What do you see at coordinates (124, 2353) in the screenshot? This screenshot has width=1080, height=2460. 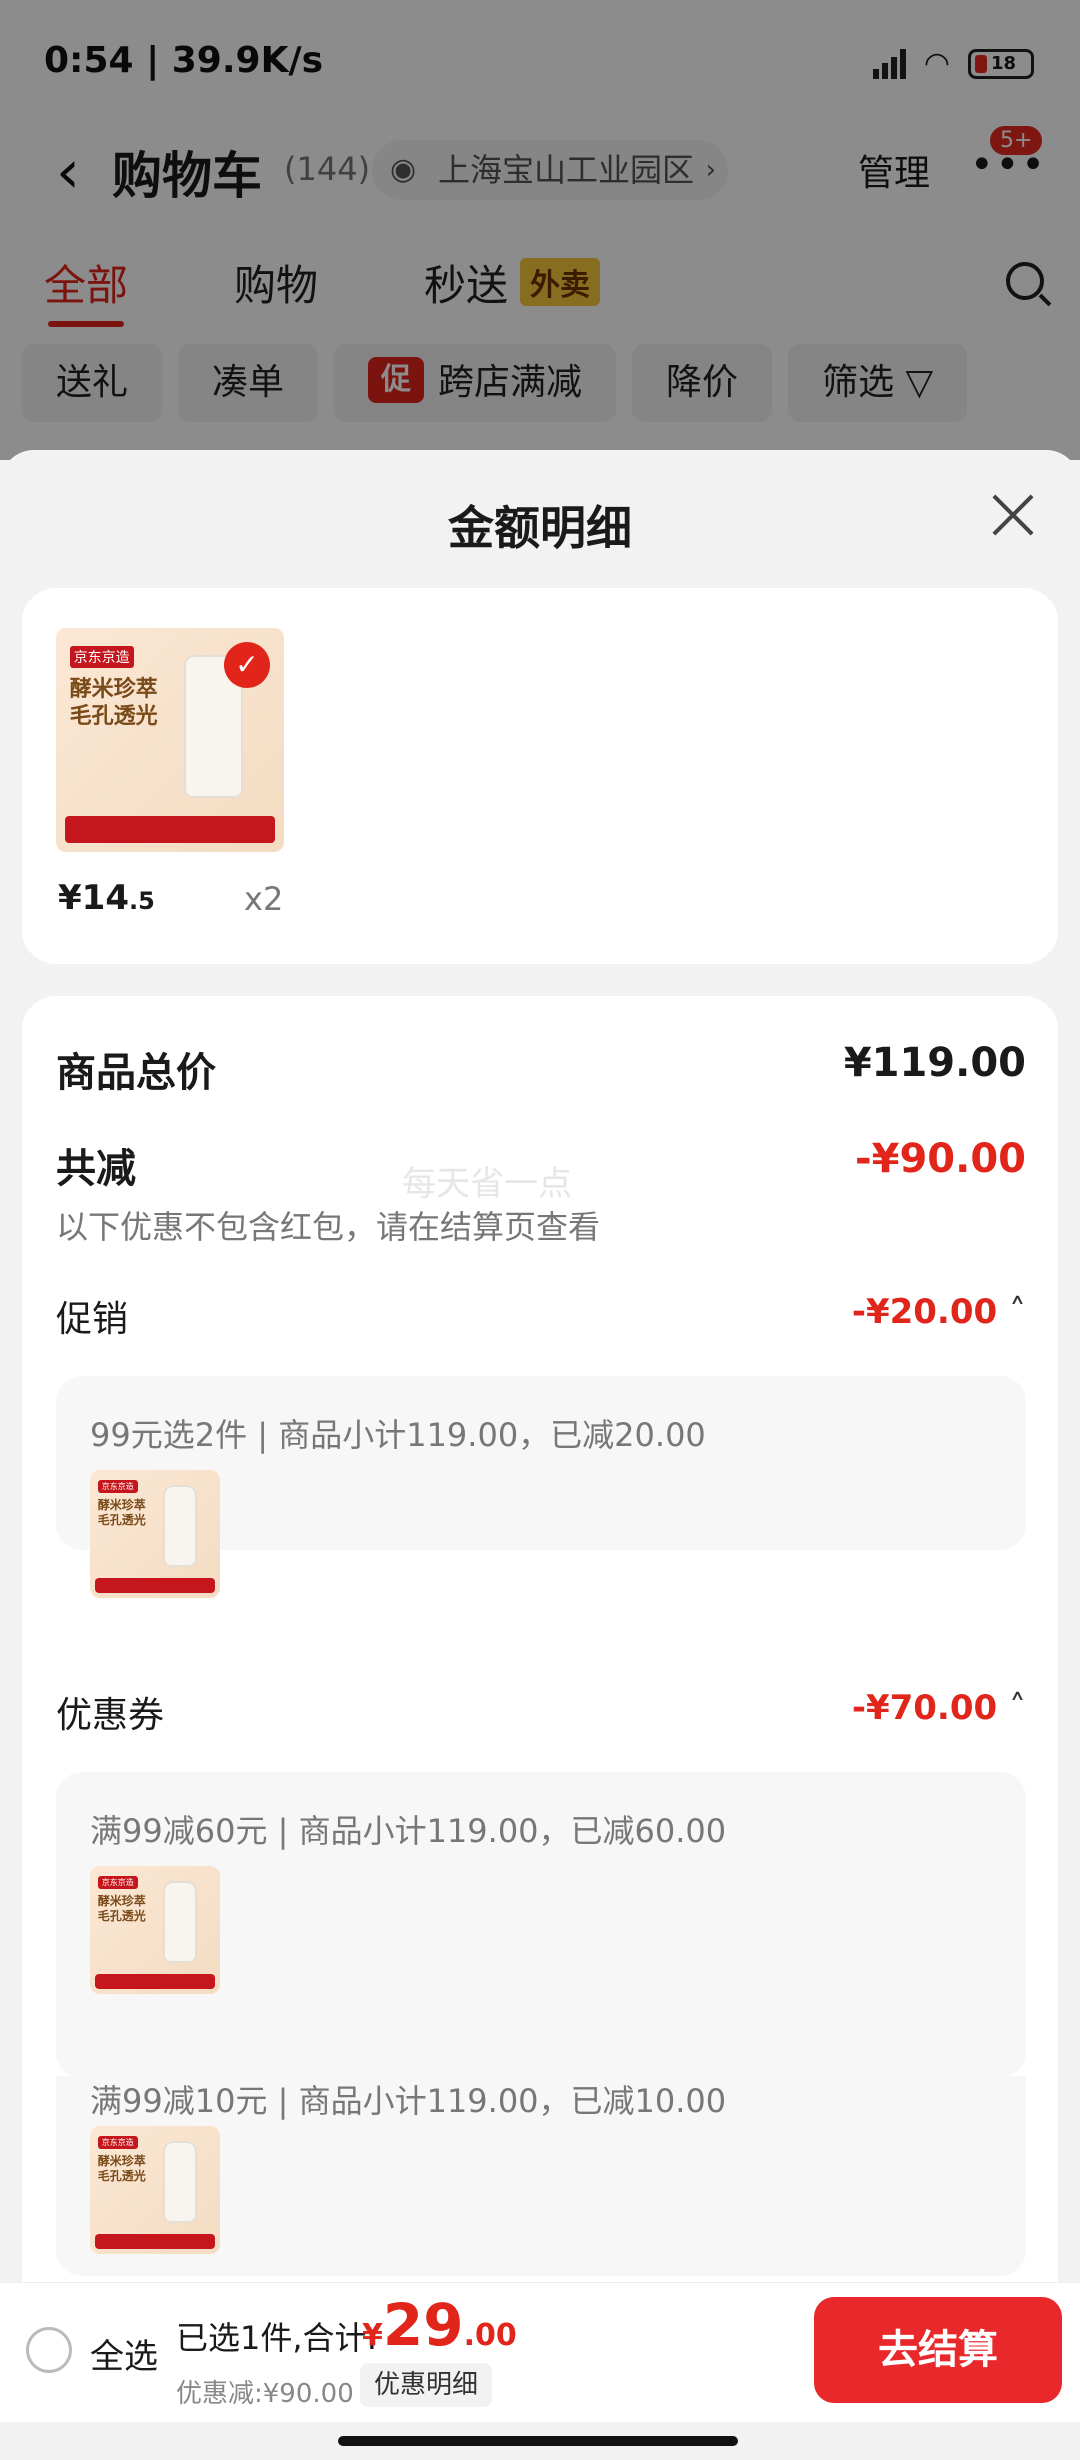 I see `select-all-label: 全选` at bounding box center [124, 2353].